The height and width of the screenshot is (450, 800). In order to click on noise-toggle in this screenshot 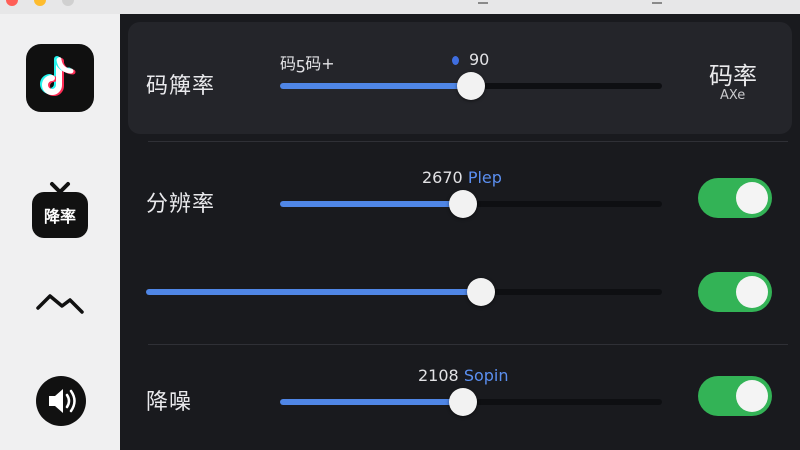, I will do `click(735, 396)`.